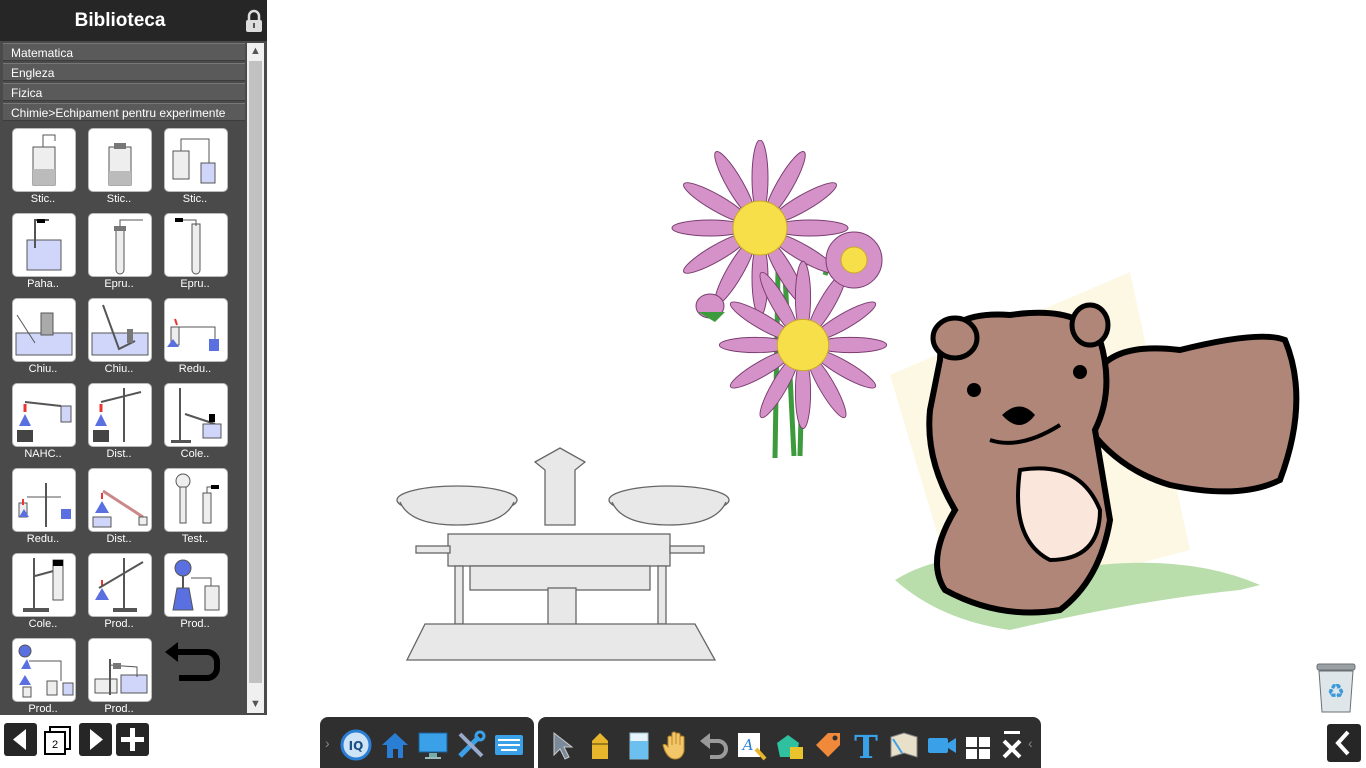  I want to click on library-scrollbar: ▲ ▼, so click(255, 378).